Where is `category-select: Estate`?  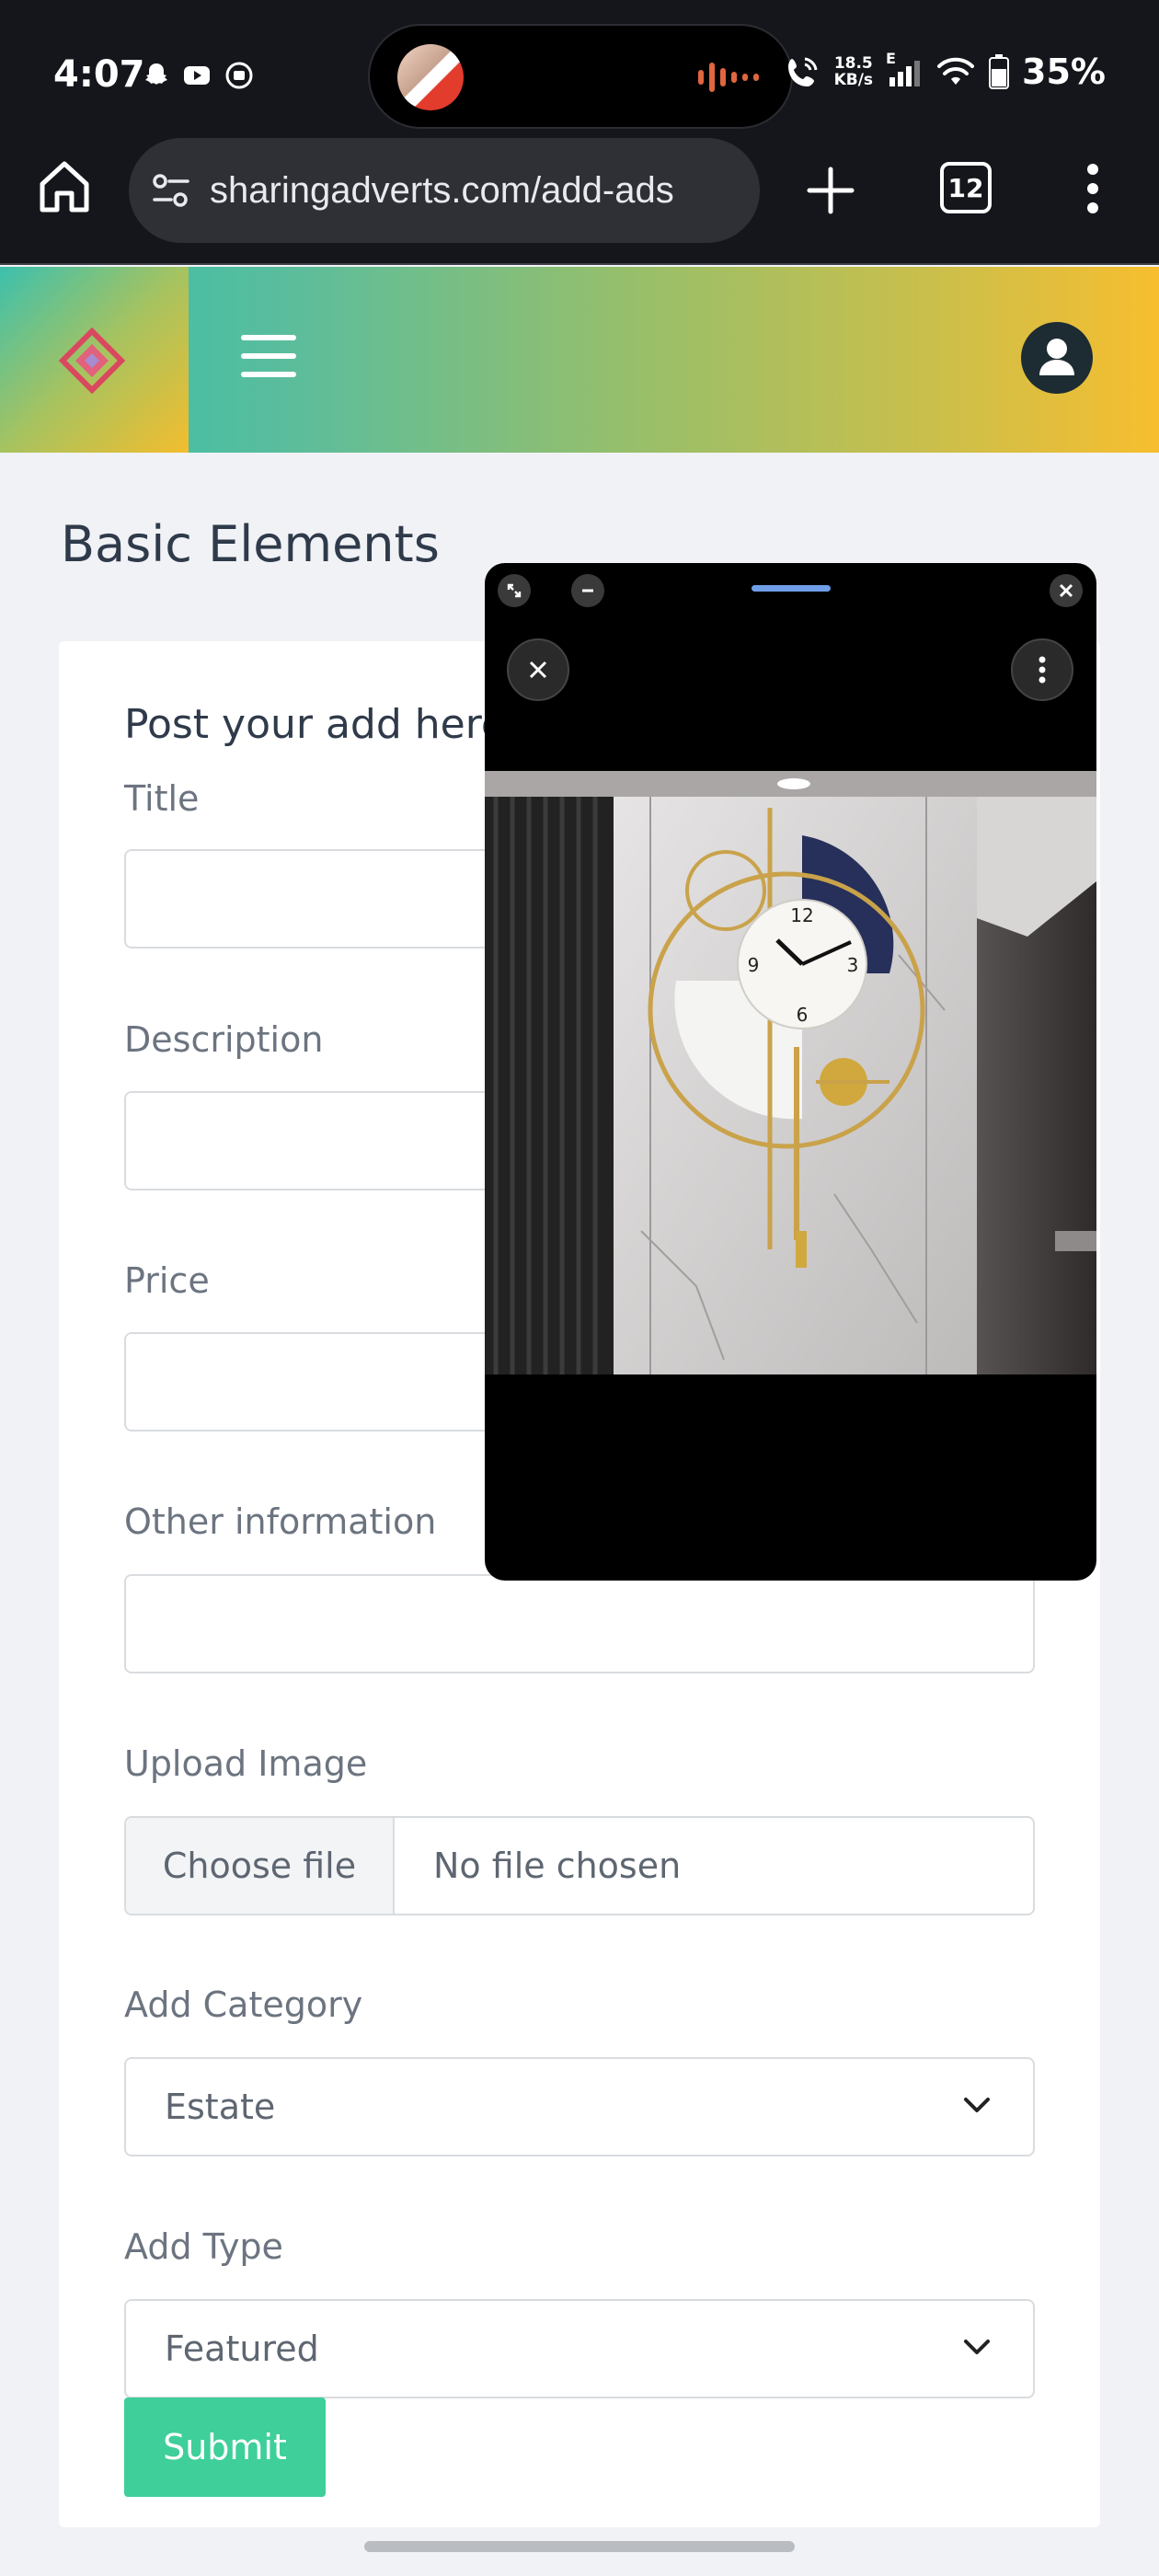
category-select: Estate is located at coordinates (579, 2106).